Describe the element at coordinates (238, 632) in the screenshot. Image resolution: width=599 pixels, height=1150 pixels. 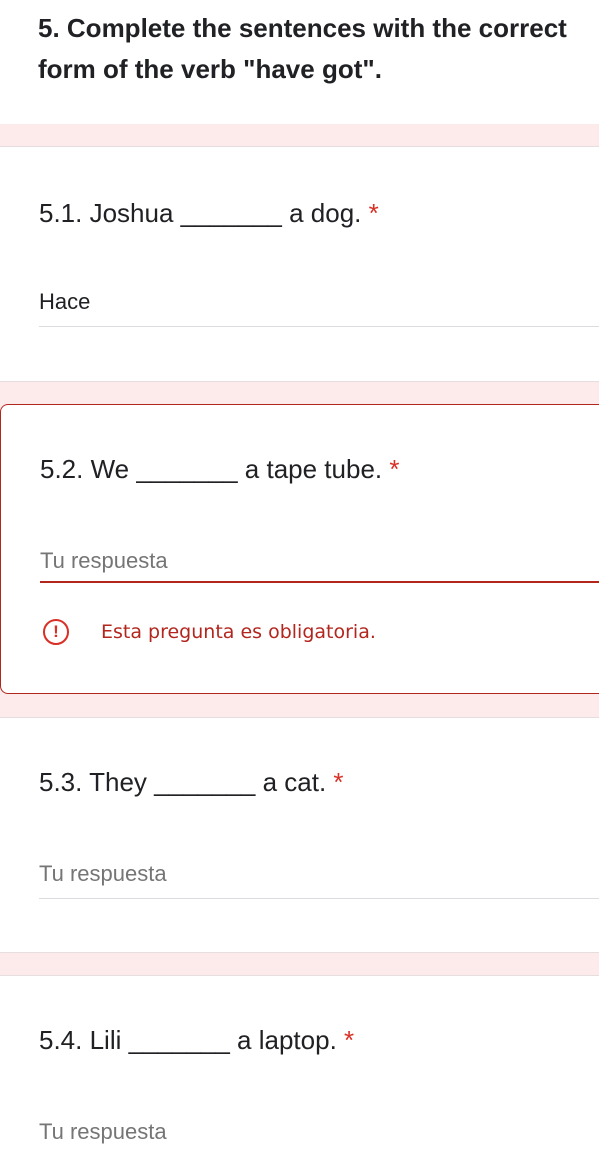
I see `error-message: Esta pregunta es obligatoria.` at that location.